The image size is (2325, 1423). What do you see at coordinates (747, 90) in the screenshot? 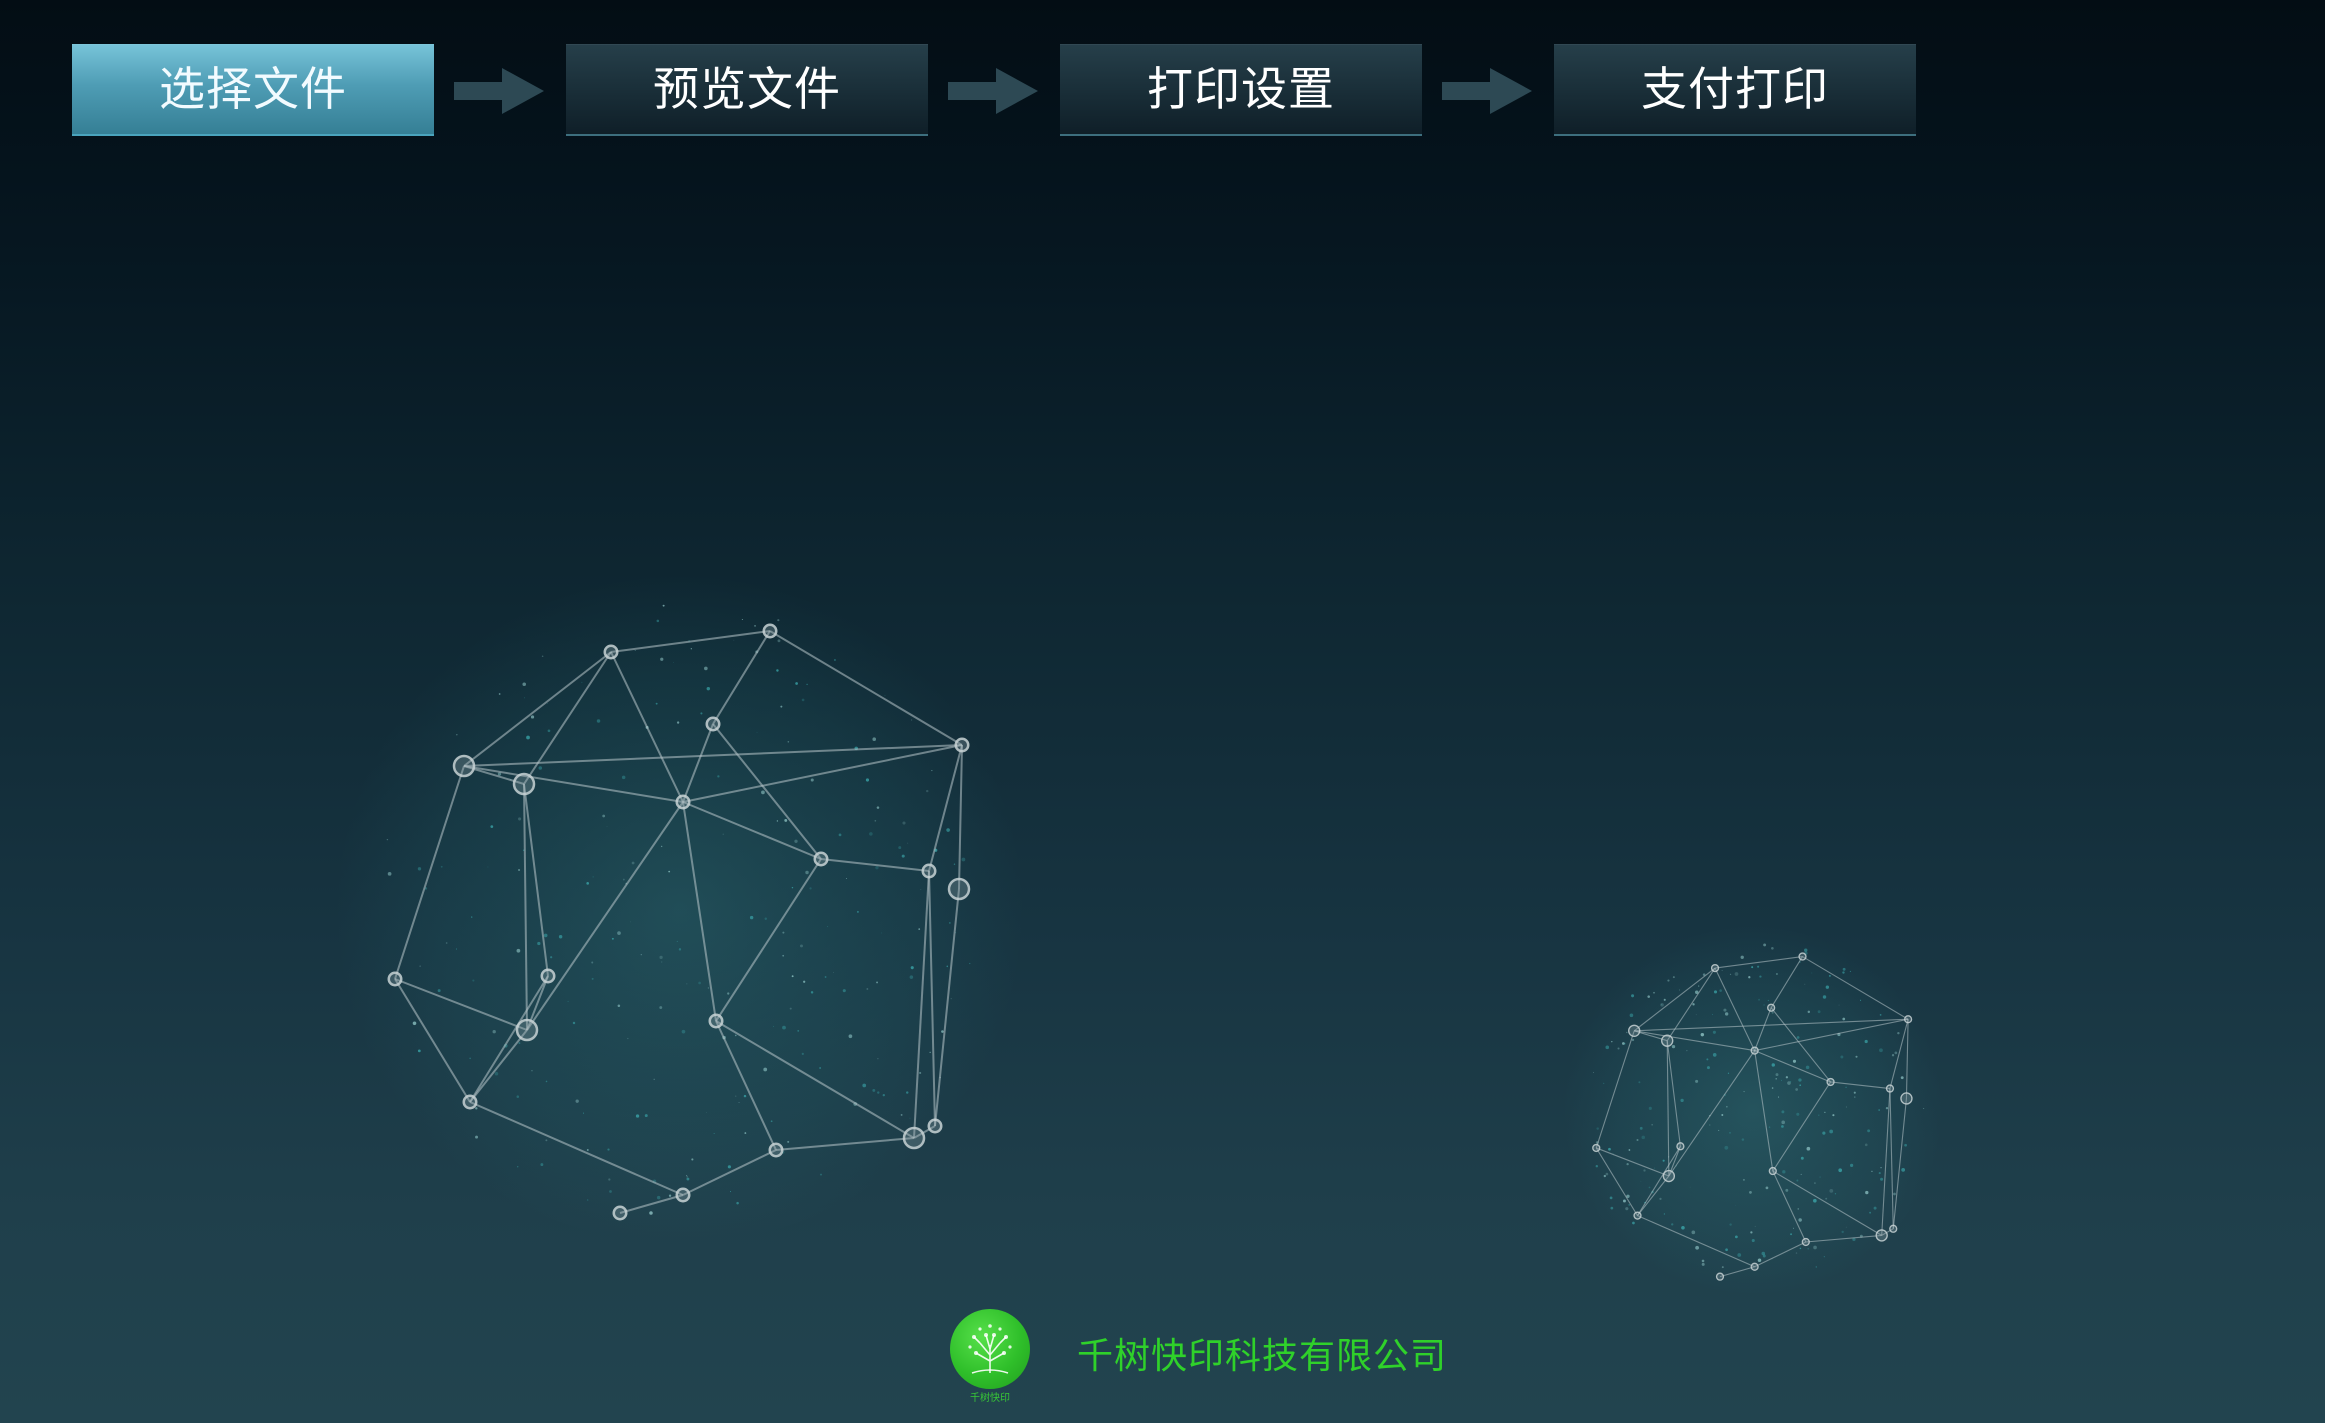
I see `step-preview-file: 预览文件` at bounding box center [747, 90].